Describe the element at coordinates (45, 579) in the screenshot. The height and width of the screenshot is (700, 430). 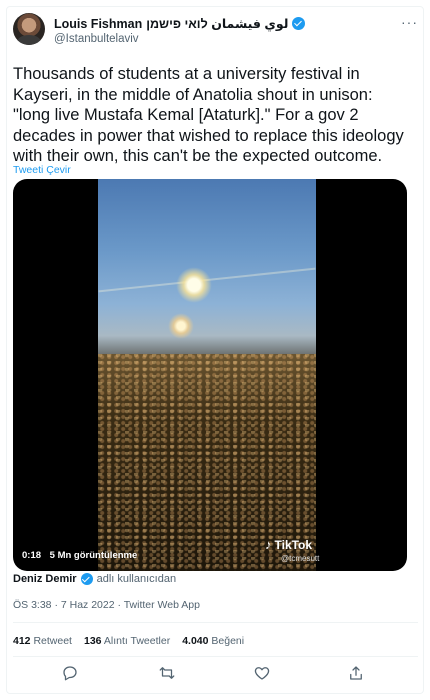
I see `attribution-name: Deniz Demir` at that location.